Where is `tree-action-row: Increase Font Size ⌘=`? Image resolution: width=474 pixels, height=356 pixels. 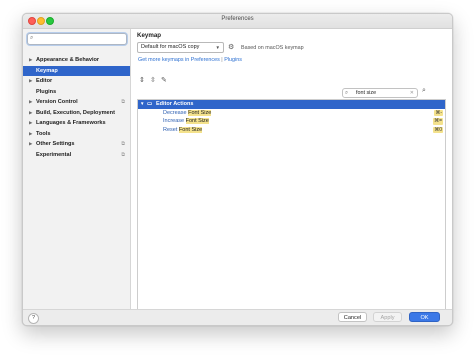
tree-action-row: Increase Font Size ⌘= is located at coordinates (291, 121).